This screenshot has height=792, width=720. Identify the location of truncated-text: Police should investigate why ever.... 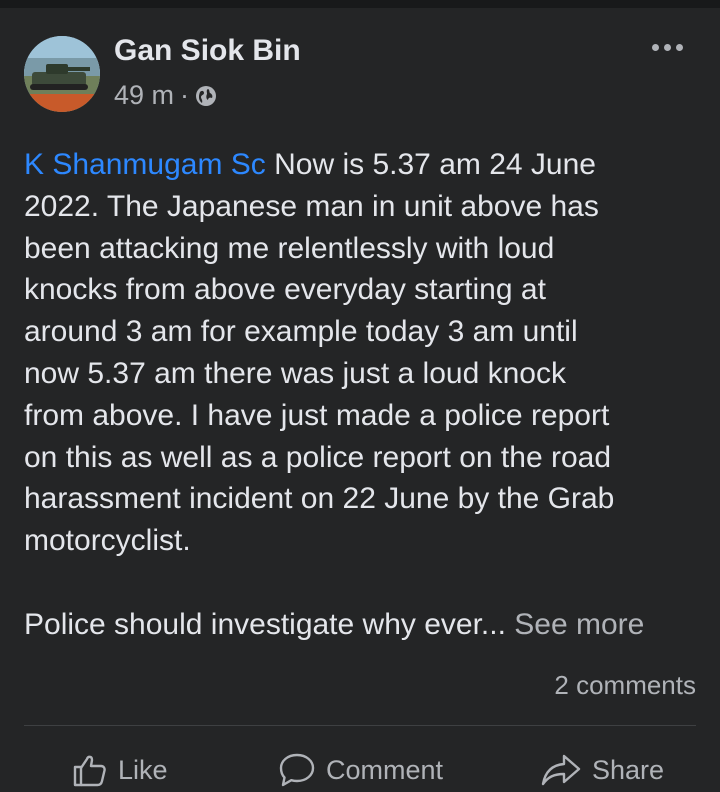
(269, 624).